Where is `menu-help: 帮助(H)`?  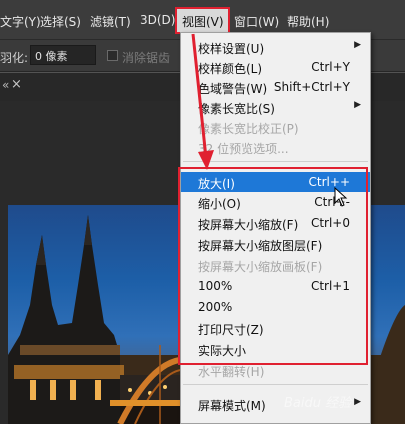 menu-help: 帮助(H) is located at coordinates (308, 21).